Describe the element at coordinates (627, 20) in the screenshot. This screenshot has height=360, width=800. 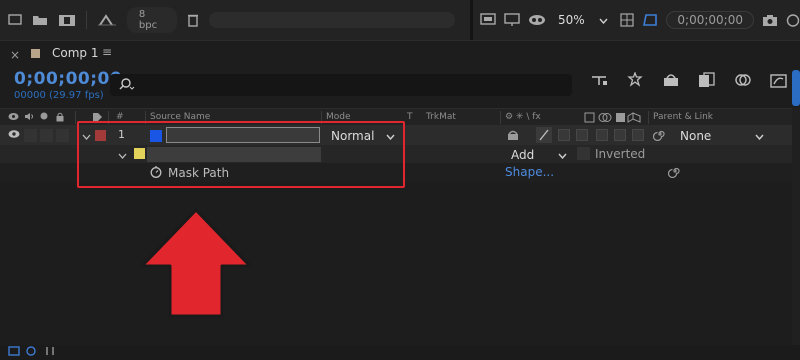
I see `grid-icon` at that location.